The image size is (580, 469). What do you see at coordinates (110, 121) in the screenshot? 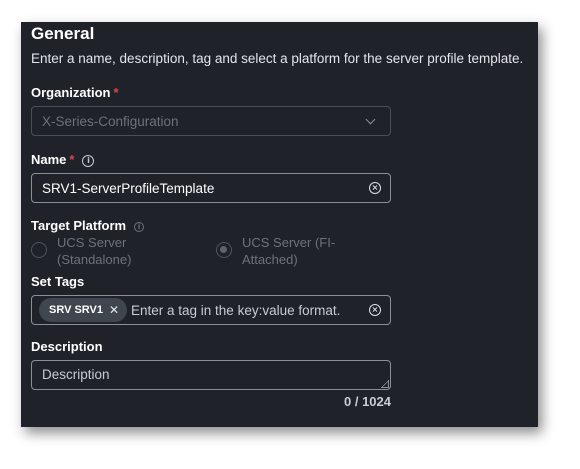
I see `organization-select-value: X-Series-Configuration` at bounding box center [110, 121].